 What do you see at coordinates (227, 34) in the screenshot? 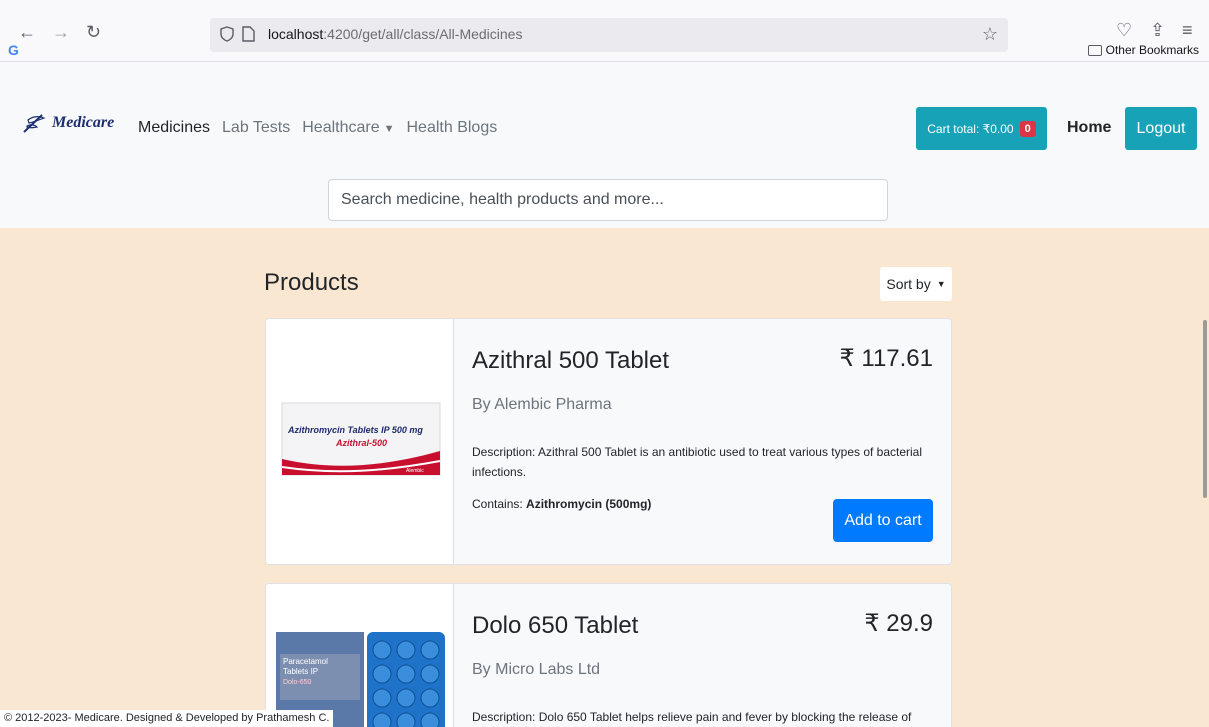
I see `shield-icon` at bounding box center [227, 34].